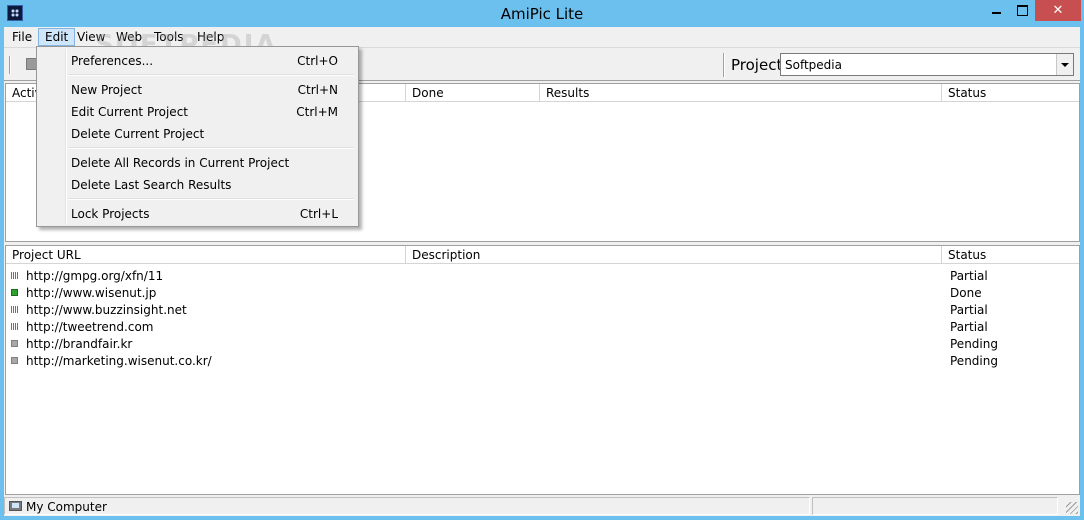 The height and width of the screenshot is (520, 1084). Describe the element at coordinates (180, 163) in the screenshot. I see `menu-item-label: Delete All Records in Current Project` at that location.